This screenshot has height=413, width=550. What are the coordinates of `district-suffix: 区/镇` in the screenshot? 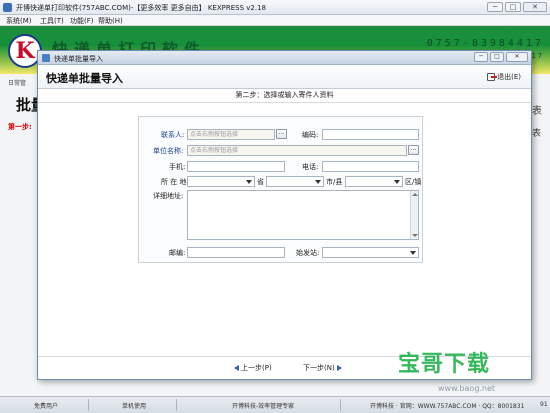 It's located at (413, 182).